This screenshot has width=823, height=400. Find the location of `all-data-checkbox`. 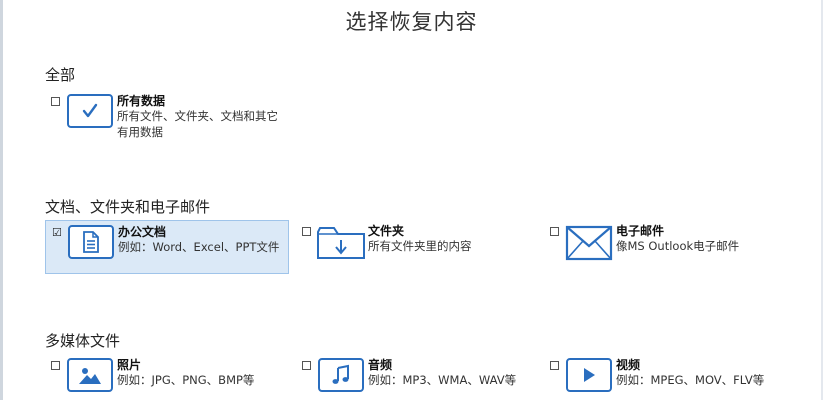

all-data-checkbox is located at coordinates (55, 101).